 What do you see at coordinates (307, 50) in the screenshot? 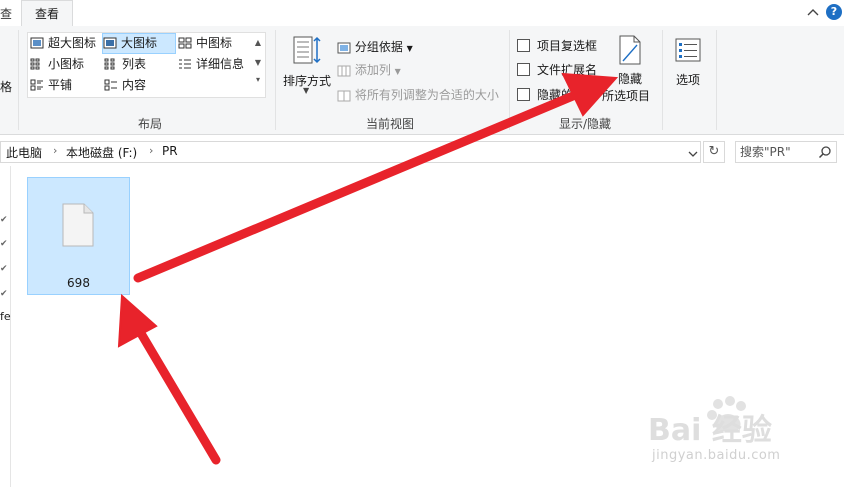
I see `sort-by-icon` at bounding box center [307, 50].